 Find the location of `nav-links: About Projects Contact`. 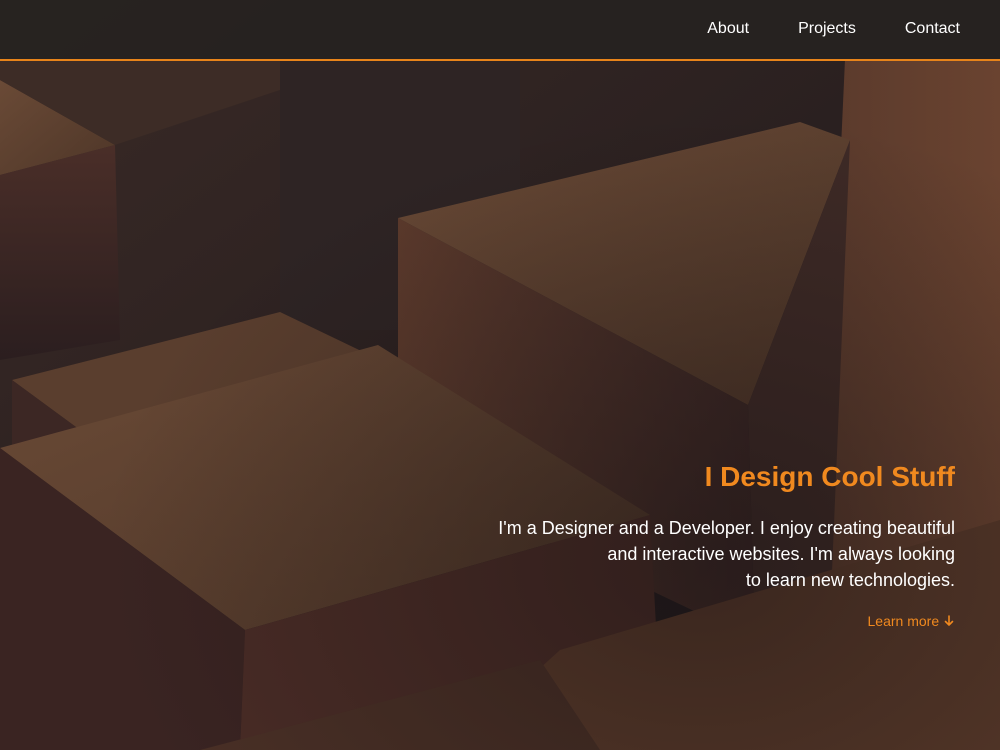

nav-links: About Projects Contact is located at coordinates (833, 29).